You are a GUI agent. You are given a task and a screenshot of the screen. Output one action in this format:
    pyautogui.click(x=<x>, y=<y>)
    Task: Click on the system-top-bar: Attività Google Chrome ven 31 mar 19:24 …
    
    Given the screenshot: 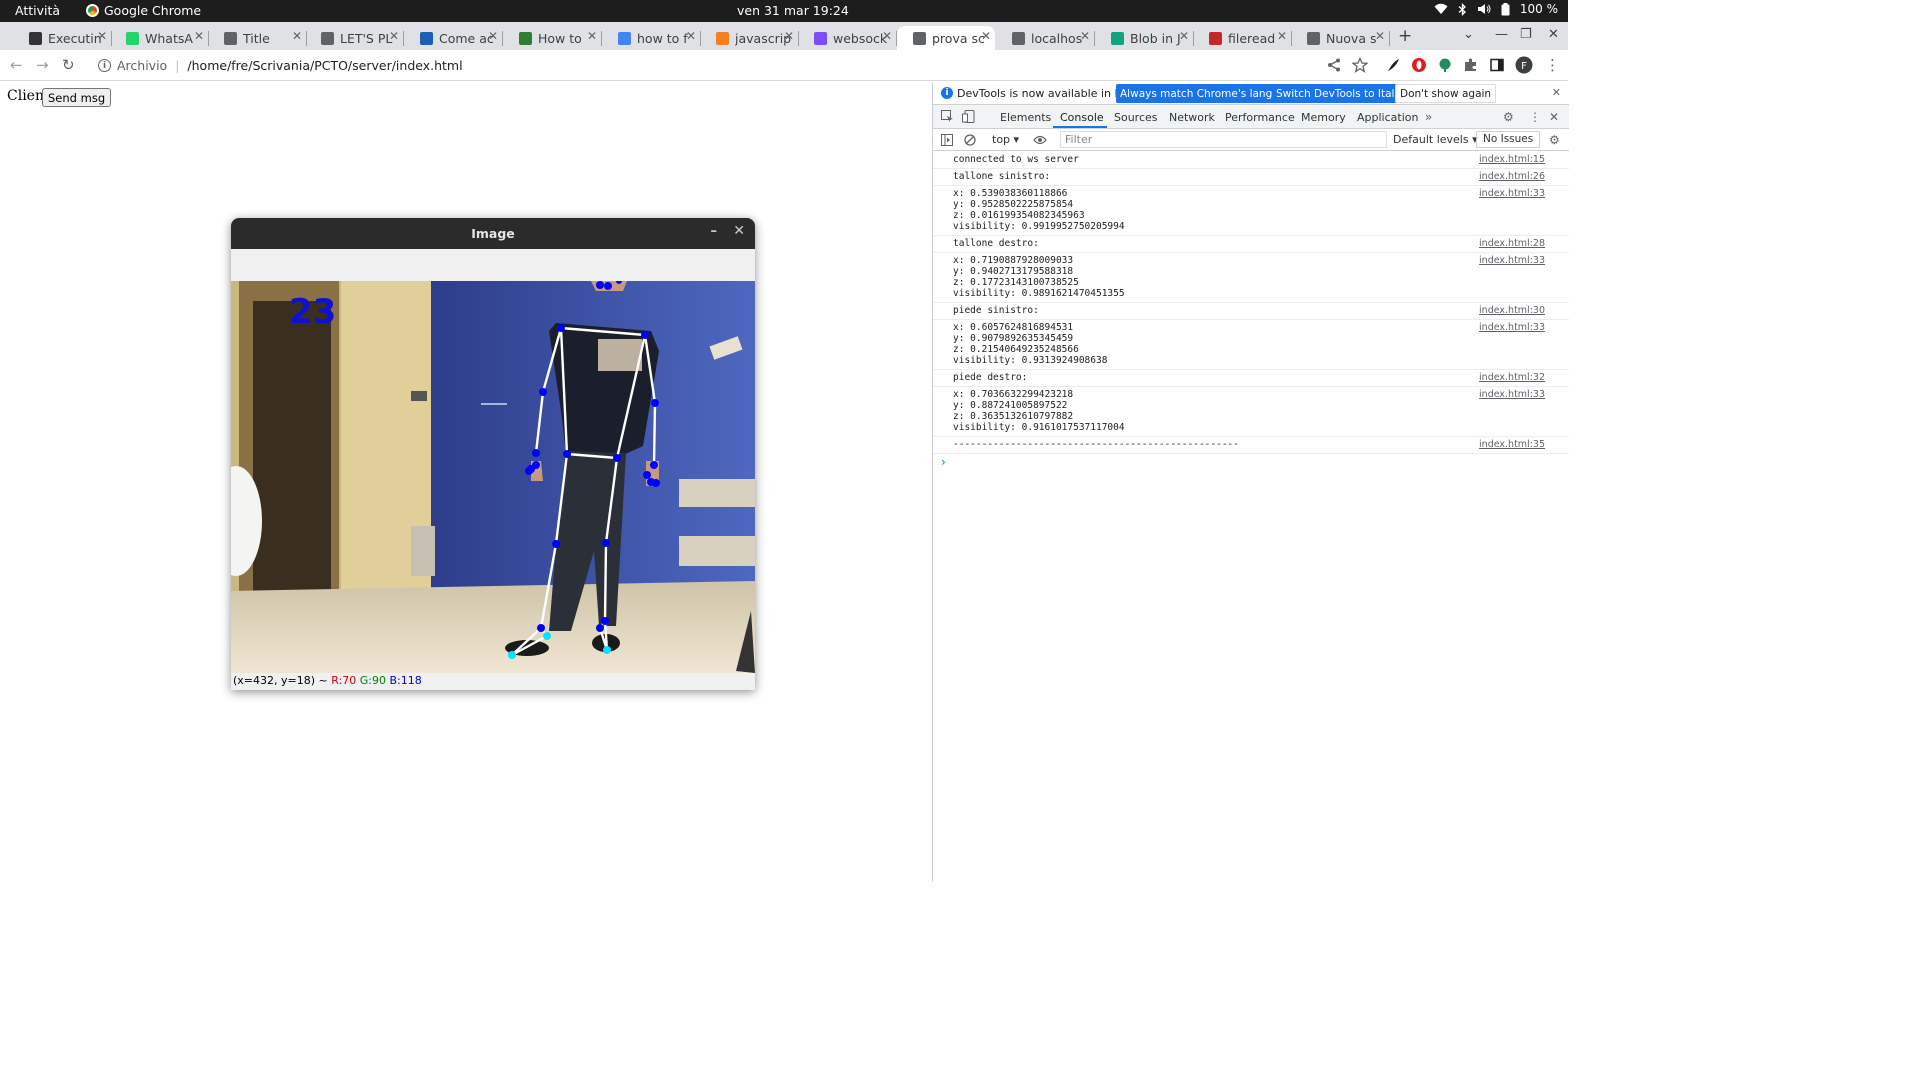 What is the action you would take?
    pyautogui.click(x=784, y=11)
    